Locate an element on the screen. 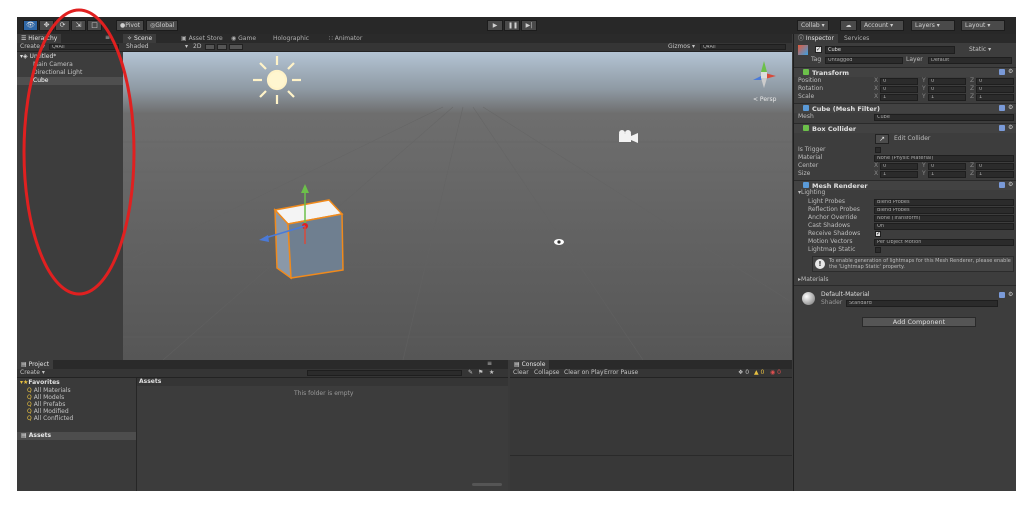 This screenshot has height=512, width=1024. light-probes-dropdown: Blend Probes is located at coordinates (944, 202).